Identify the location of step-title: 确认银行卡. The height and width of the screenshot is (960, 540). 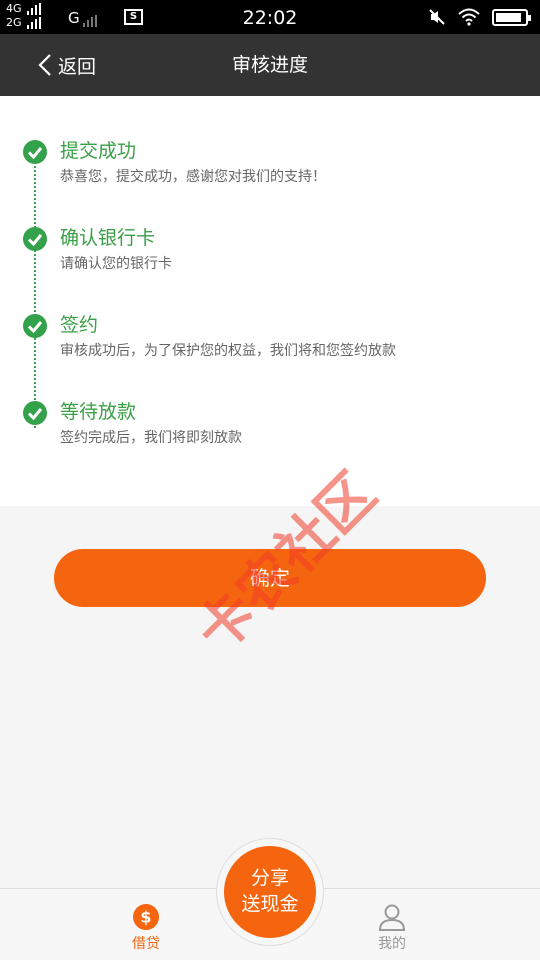
(108, 238).